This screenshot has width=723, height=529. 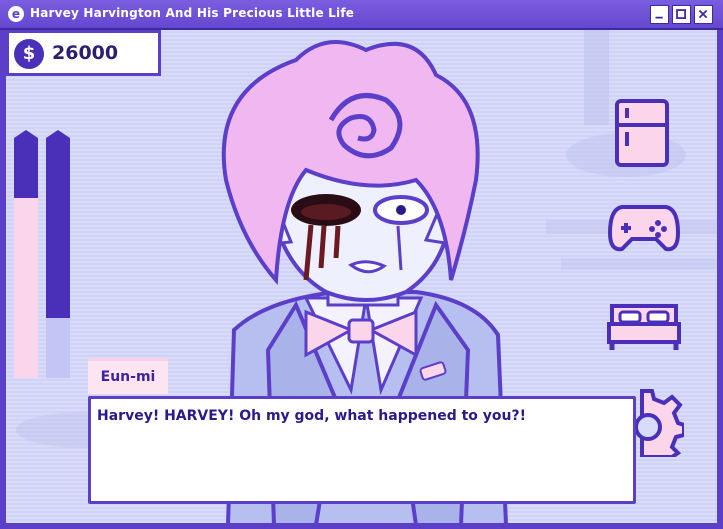 I want to click on bed-icon, so click(x=644, y=327).